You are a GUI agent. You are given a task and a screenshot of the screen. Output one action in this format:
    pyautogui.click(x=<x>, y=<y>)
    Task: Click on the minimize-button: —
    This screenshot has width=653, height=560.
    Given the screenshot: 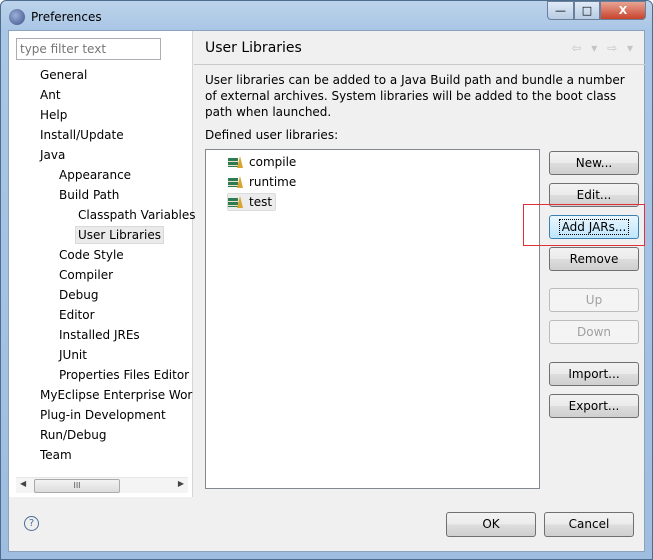 What is the action you would take?
    pyautogui.click(x=560, y=10)
    